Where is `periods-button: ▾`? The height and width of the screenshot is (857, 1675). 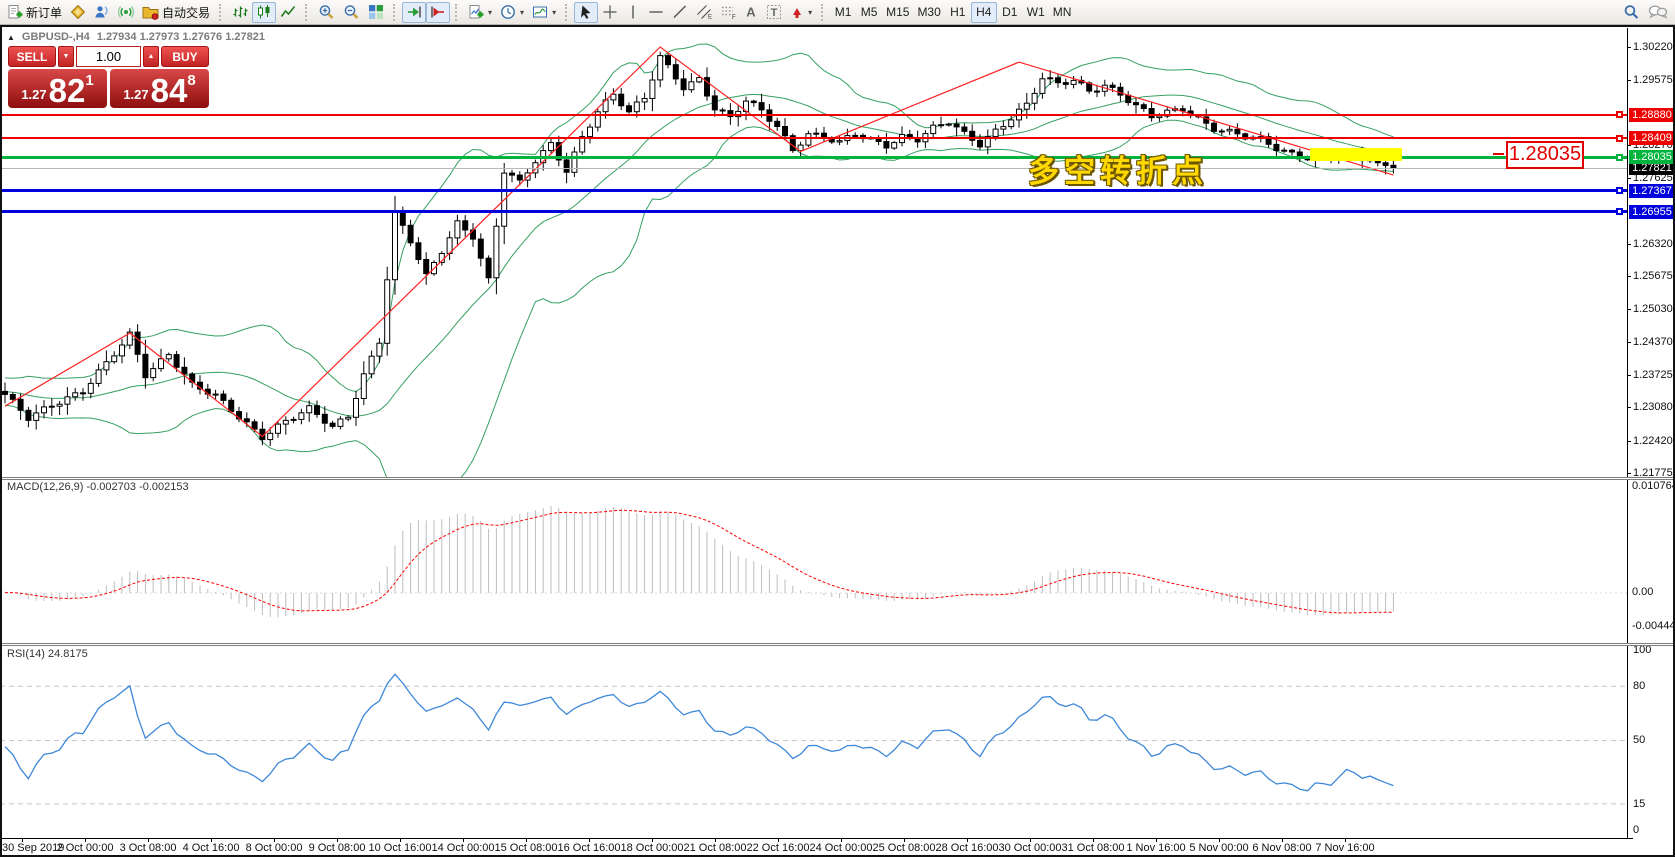
periods-button: ▾ is located at coordinates (512, 12).